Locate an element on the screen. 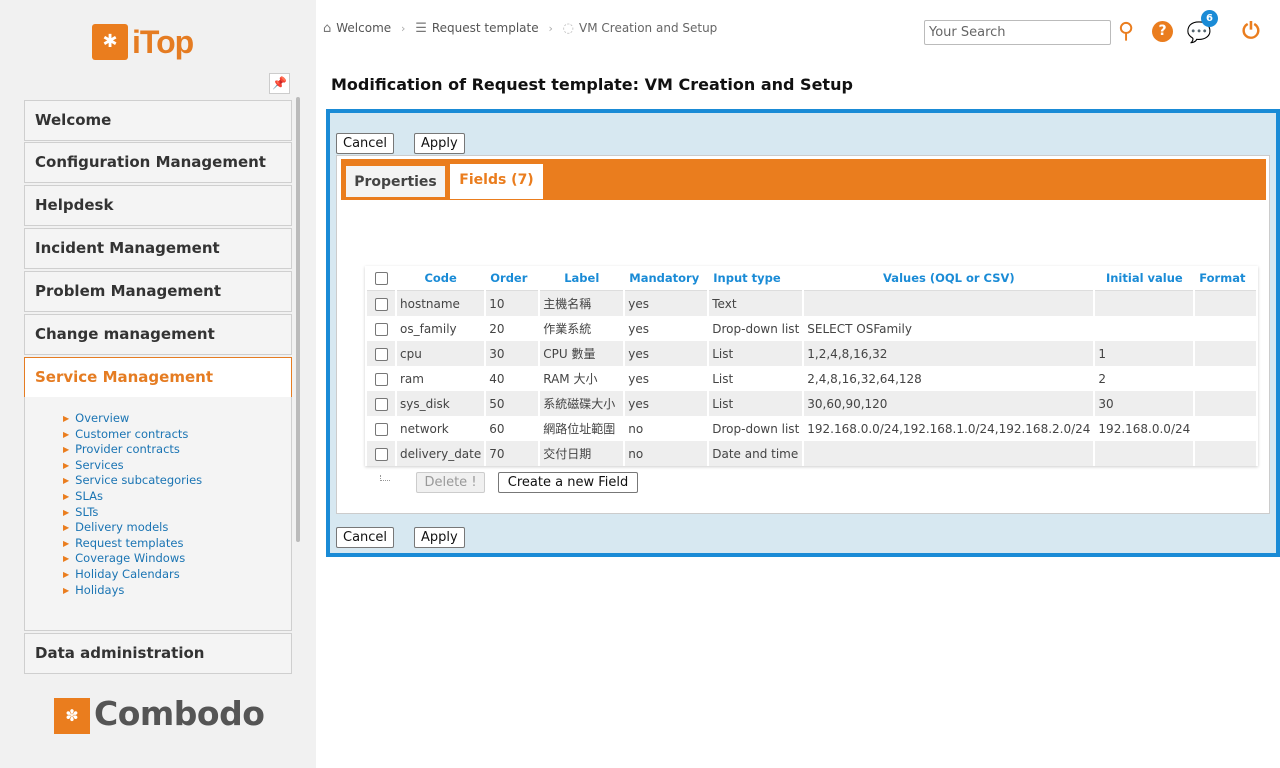 This screenshot has height=768, width=1280. column-header-initial-value: Initial value is located at coordinates (1144, 278).